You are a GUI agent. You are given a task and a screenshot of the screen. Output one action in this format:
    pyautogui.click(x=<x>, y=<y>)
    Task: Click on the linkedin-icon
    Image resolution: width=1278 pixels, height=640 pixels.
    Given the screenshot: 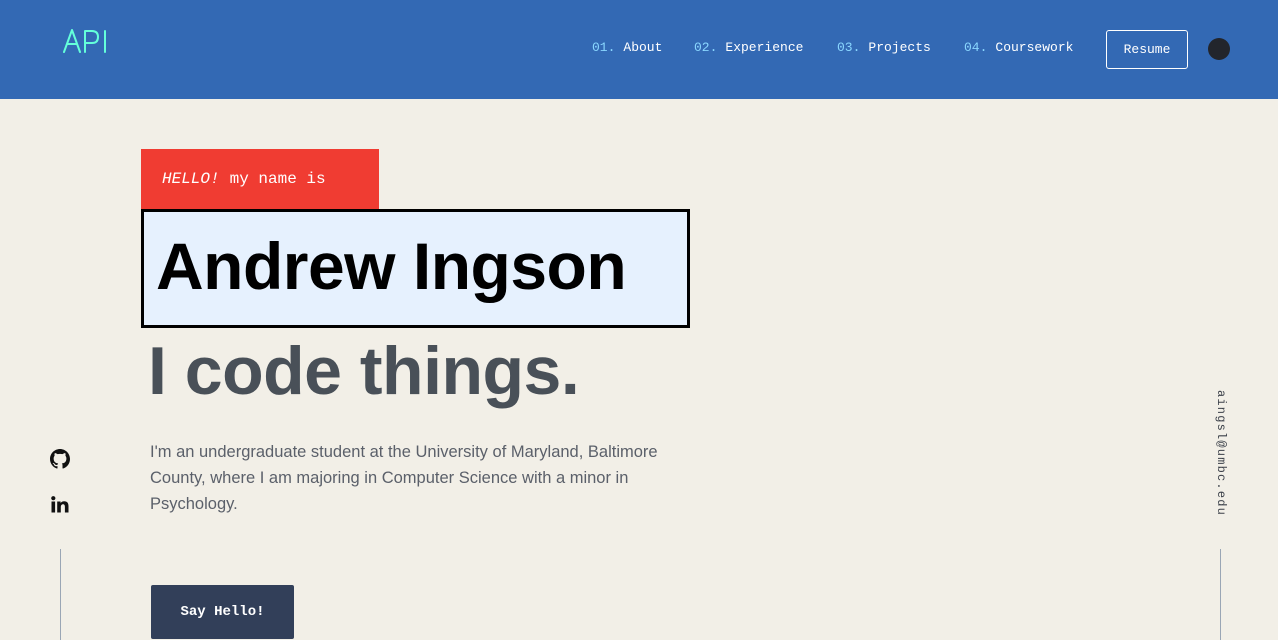 What is the action you would take?
    pyautogui.click(x=60, y=505)
    